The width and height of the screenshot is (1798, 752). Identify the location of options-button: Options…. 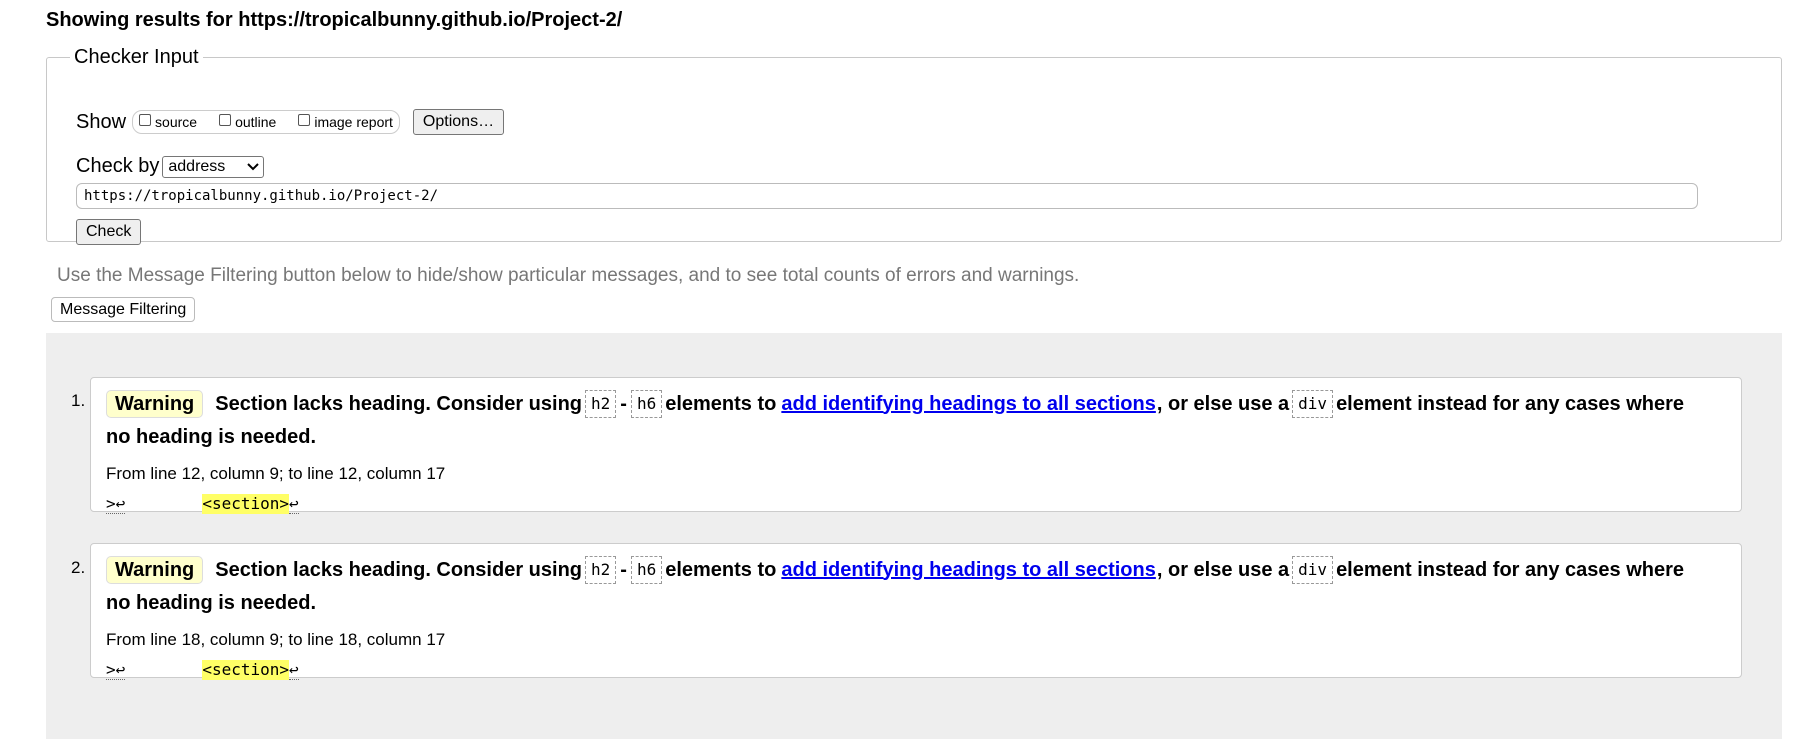
(458, 122).